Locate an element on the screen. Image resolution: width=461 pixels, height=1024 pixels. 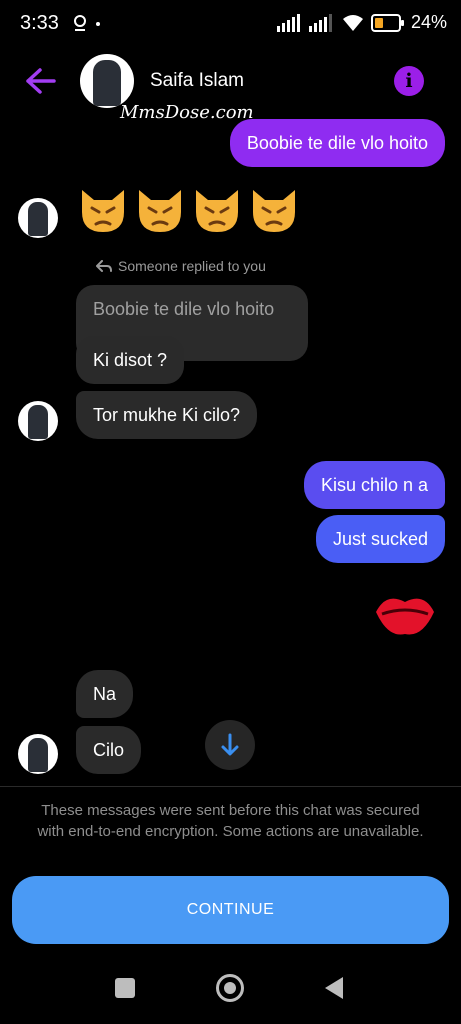
home-circle-icon is located at coordinates (230, 988).